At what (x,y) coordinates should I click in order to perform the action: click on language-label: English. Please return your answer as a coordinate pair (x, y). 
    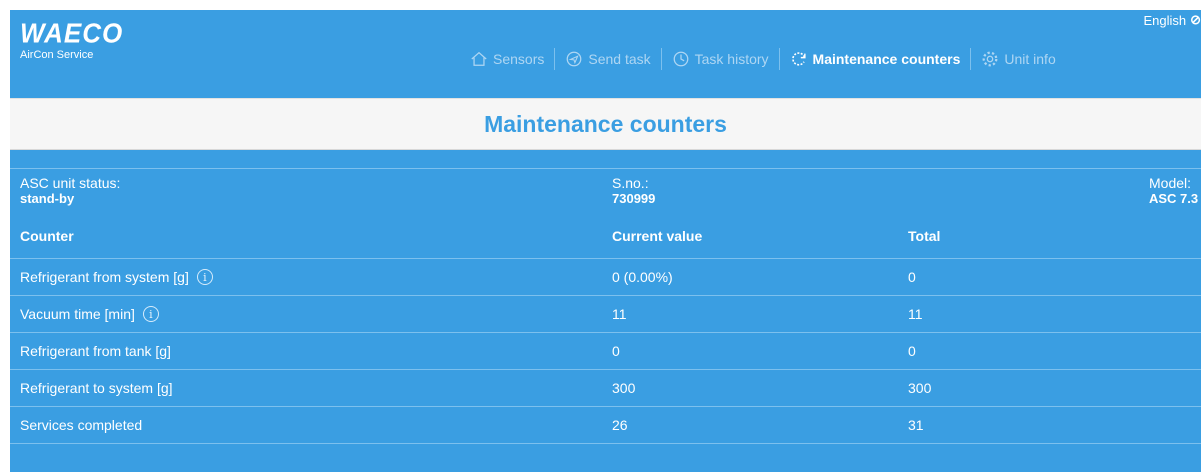
    Looking at the image, I should click on (1165, 20).